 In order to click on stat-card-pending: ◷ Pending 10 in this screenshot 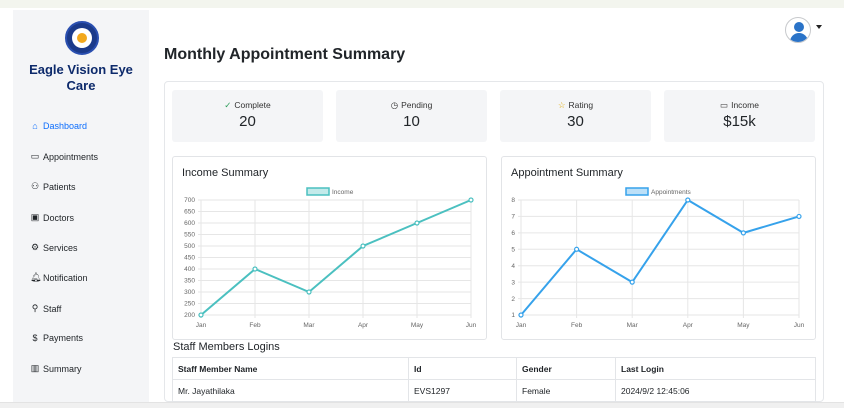, I will do `click(411, 116)`.